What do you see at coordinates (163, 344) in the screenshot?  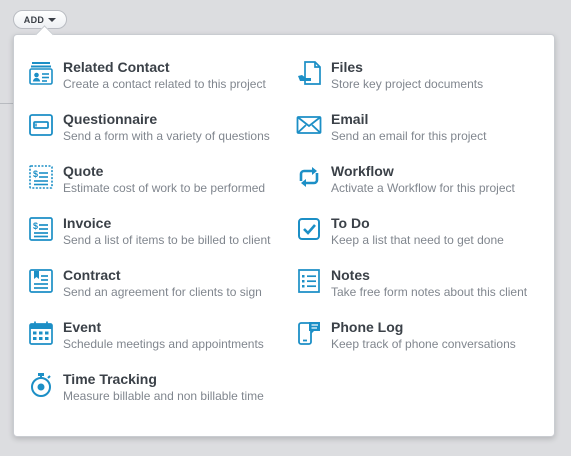 I see `menu-item-description: Schedule meetings and appointments` at bounding box center [163, 344].